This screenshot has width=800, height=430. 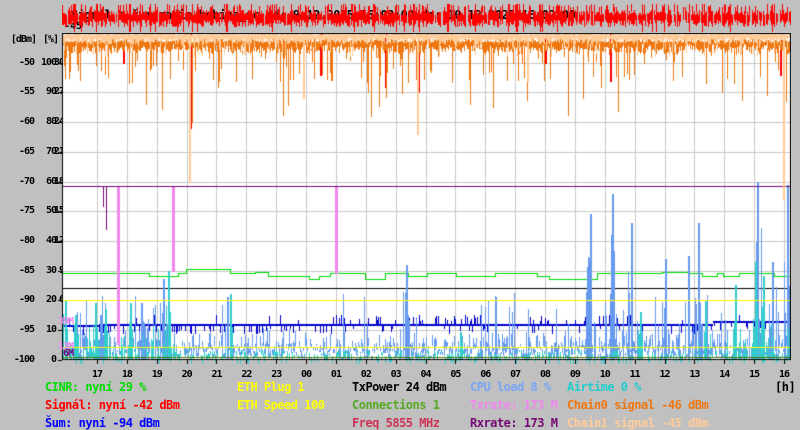 What do you see at coordinates (26, 300) in the screenshot?
I see `y-tick-label: -90` at bounding box center [26, 300].